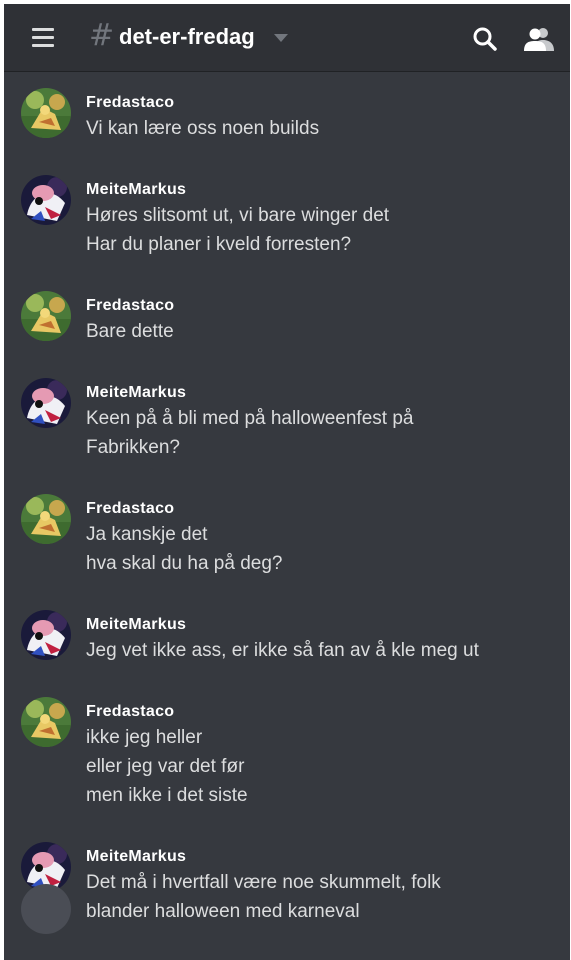  I want to click on message-text: men ikke i det siste, so click(167, 795).